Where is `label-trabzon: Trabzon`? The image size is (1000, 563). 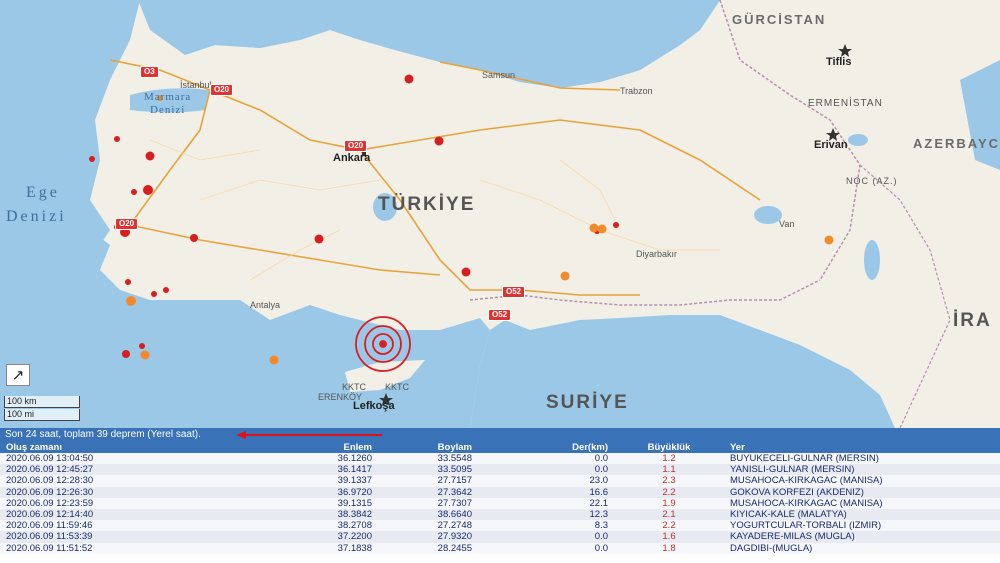 label-trabzon: Trabzon is located at coordinates (636, 91).